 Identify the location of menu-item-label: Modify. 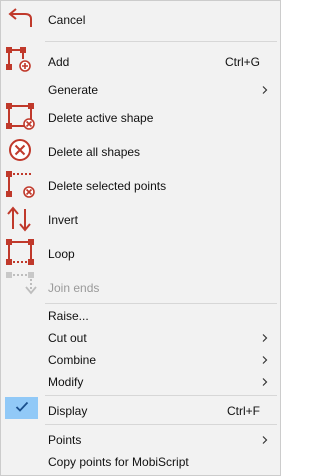
(66, 382).